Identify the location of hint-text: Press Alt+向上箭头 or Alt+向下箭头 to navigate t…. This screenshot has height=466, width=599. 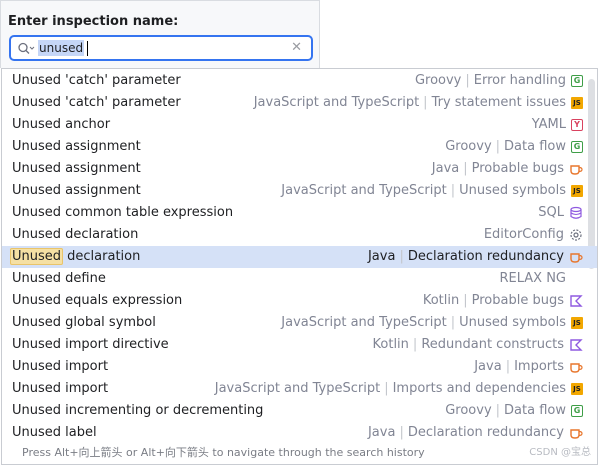
(223, 452).